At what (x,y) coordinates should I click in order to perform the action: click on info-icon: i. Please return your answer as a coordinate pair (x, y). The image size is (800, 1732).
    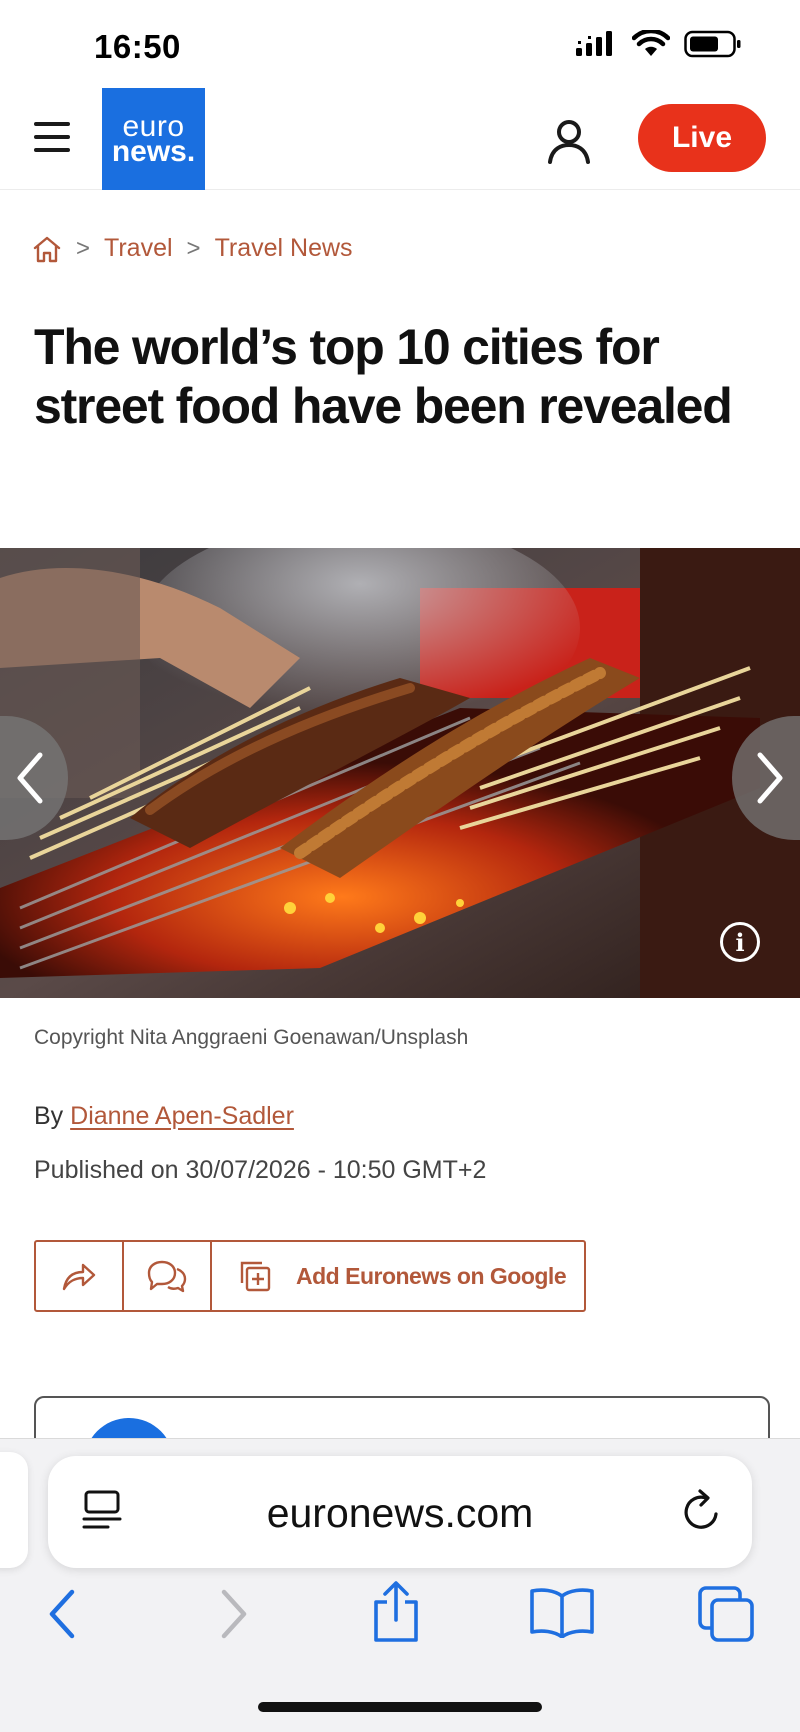
    Looking at the image, I should click on (740, 942).